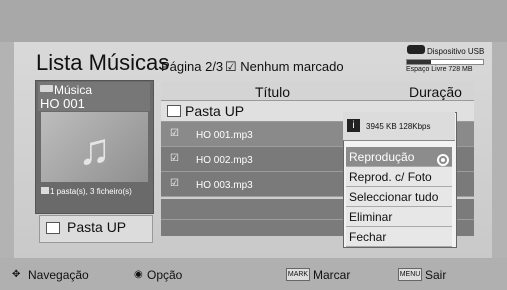 This screenshot has height=290, width=507. What do you see at coordinates (416, 49) in the screenshot?
I see `usb-icon` at bounding box center [416, 49].